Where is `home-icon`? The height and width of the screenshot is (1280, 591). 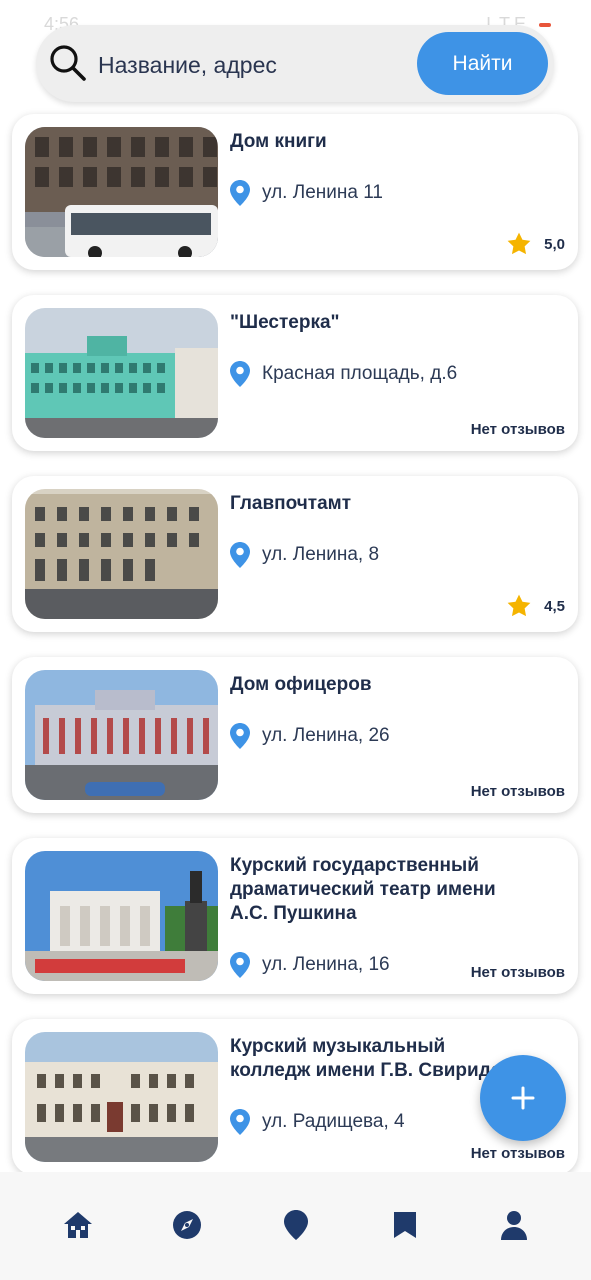
home-icon is located at coordinates (78, 1225).